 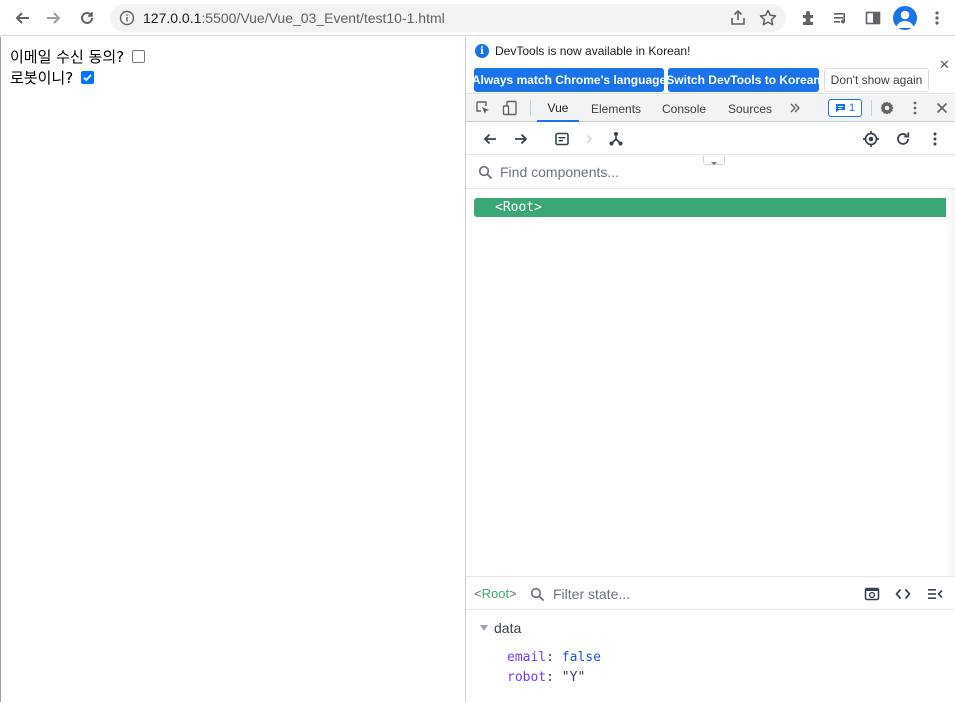 I want to click on state-row-email: email: false, so click(x=554, y=657).